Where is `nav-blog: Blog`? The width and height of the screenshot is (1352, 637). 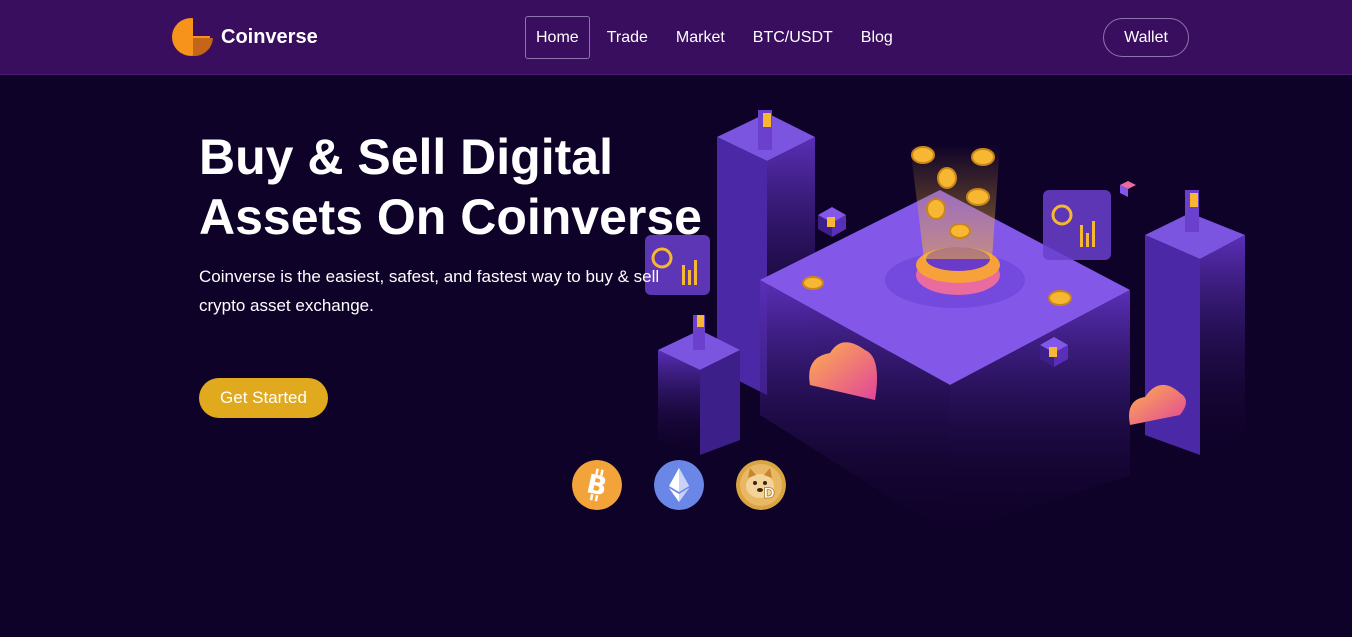
nav-blog: Blog is located at coordinates (877, 37).